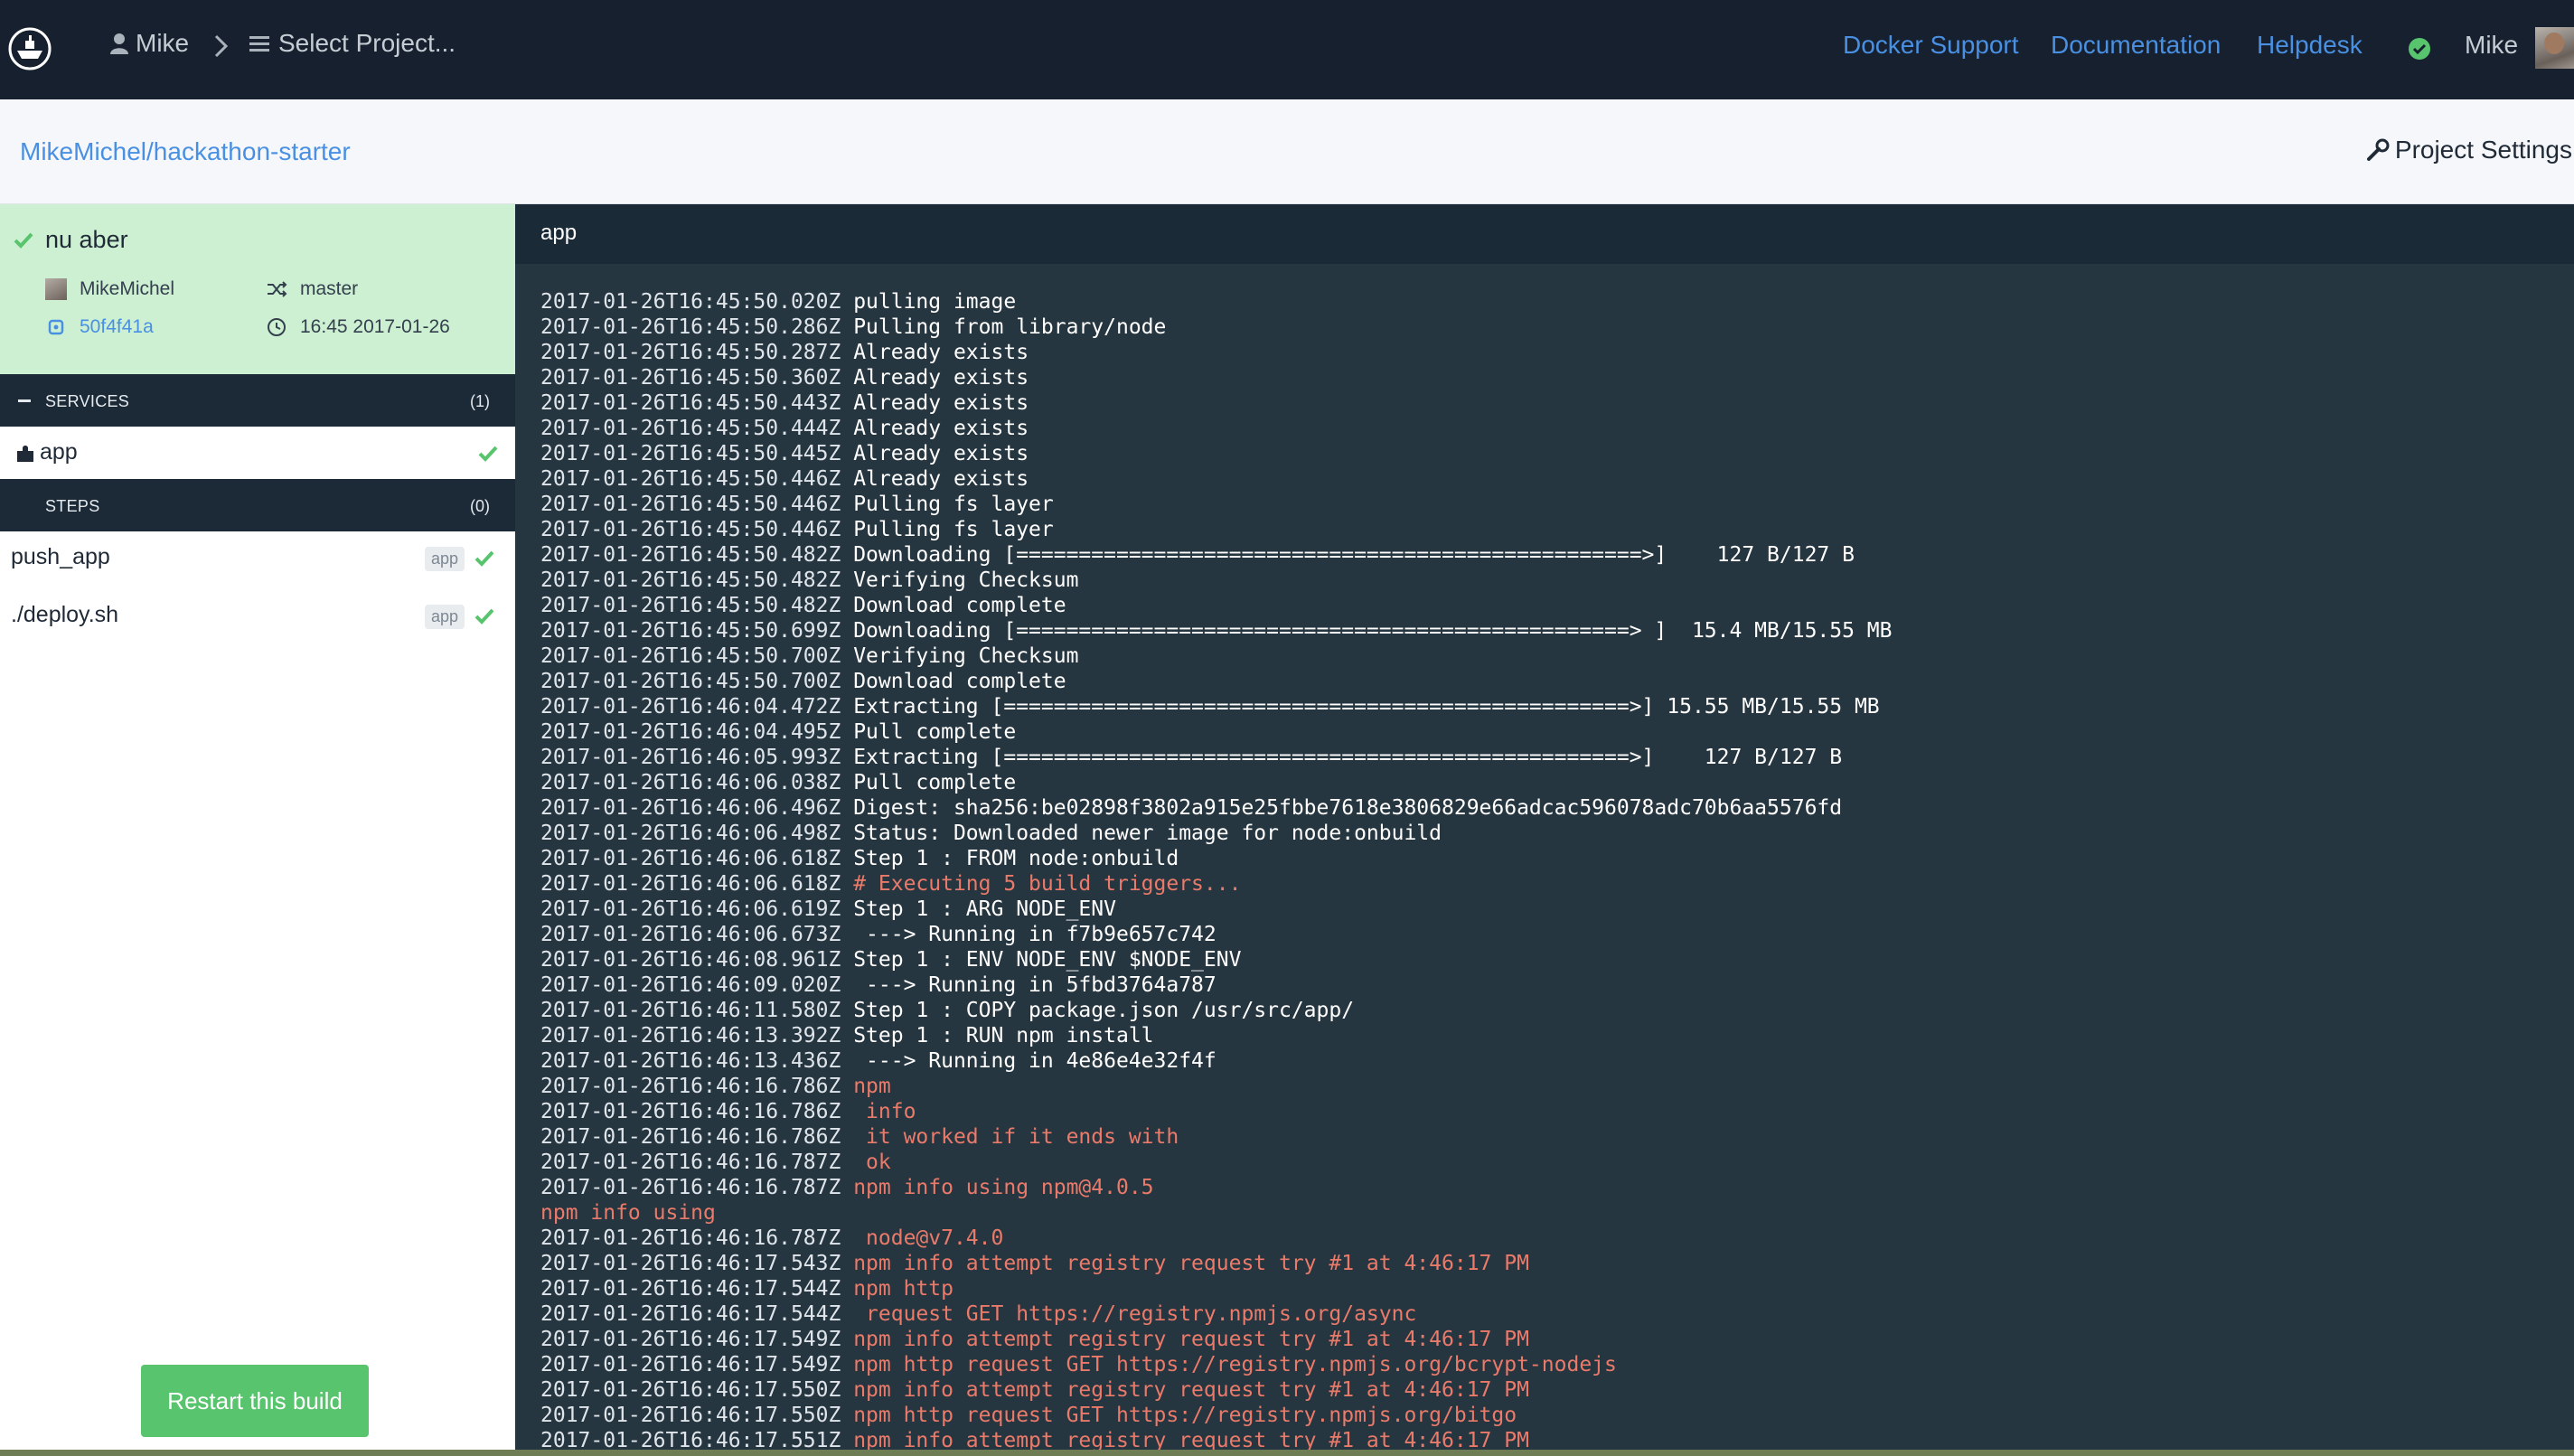  Describe the element at coordinates (480, 506) in the screenshot. I see `steps-count: (0)` at that location.